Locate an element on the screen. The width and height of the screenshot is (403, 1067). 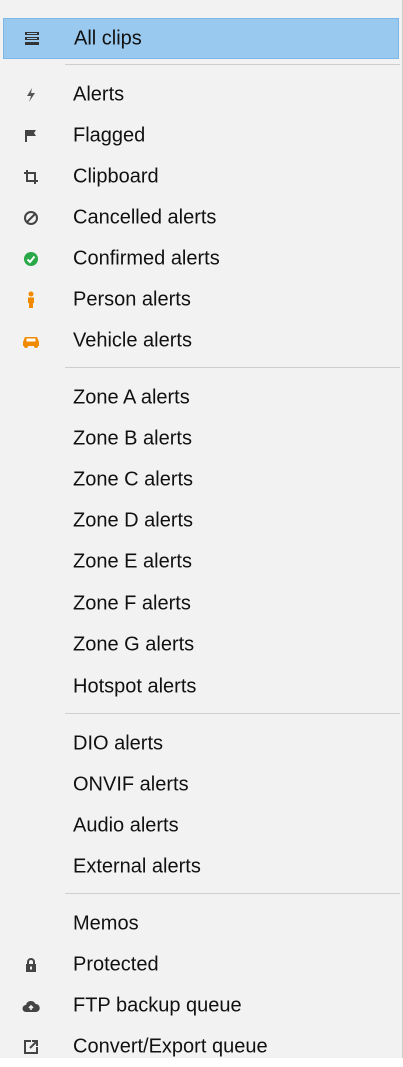
menu-item-label: Vehicle alerts is located at coordinates (132, 340).